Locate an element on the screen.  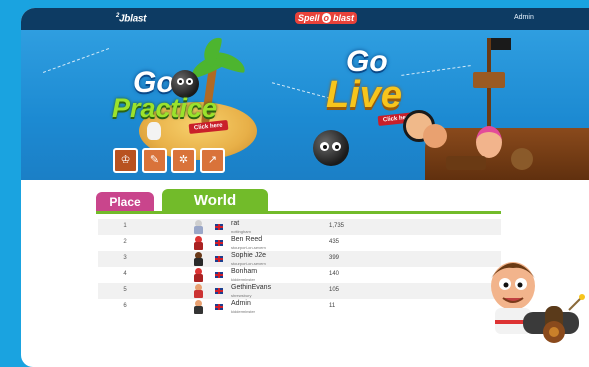
rank-cell: 2 is located at coordinates (125, 242).